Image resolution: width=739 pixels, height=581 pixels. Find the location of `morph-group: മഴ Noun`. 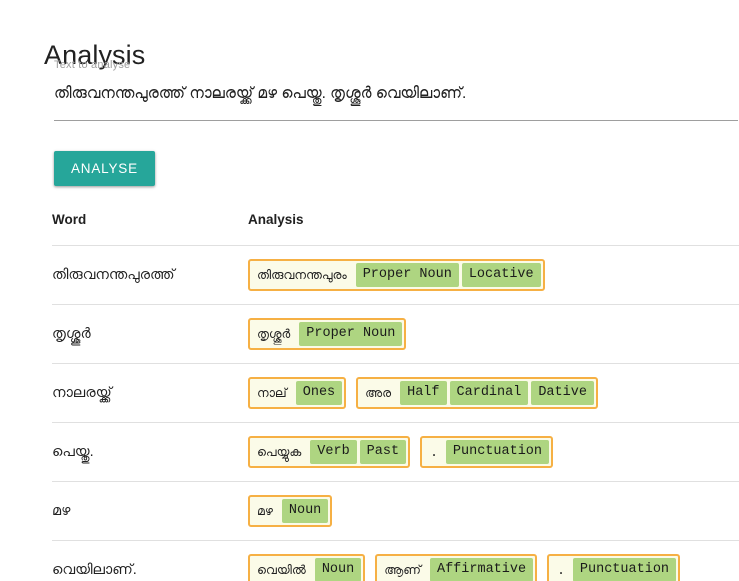

morph-group: മഴ Noun is located at coordinates (290, 511).